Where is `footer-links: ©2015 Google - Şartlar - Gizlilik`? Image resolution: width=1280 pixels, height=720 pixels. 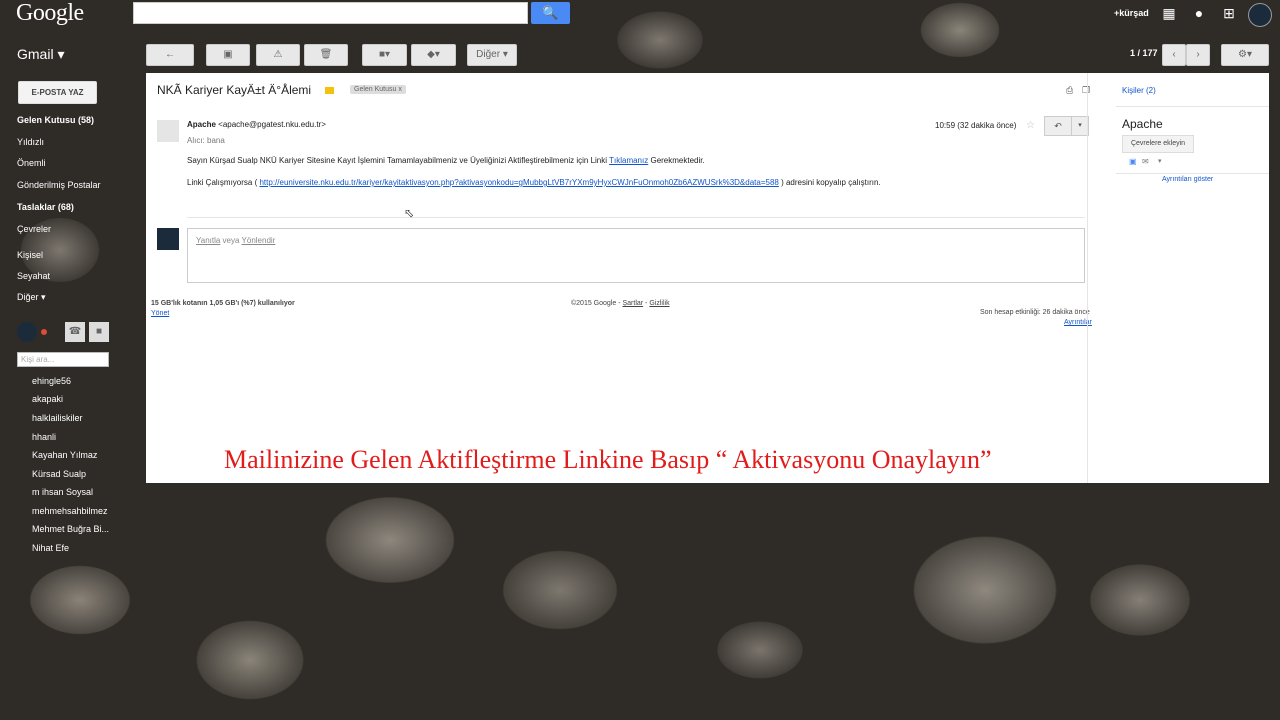 footer-links: ©2015 Google - Şartlar - Gizlilik is located at coordinates (620, 303).